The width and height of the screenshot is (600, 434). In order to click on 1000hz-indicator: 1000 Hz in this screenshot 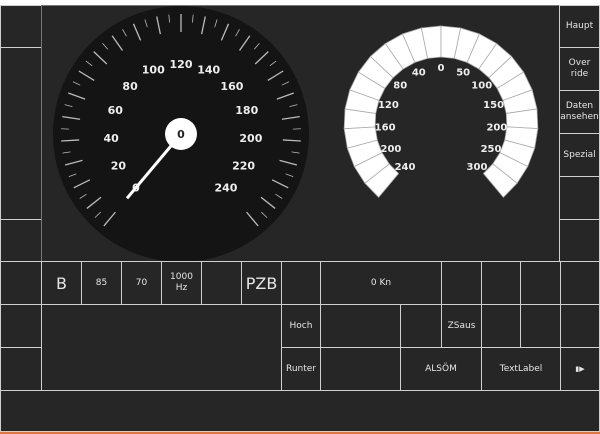, I will do `click(181, 283)`.